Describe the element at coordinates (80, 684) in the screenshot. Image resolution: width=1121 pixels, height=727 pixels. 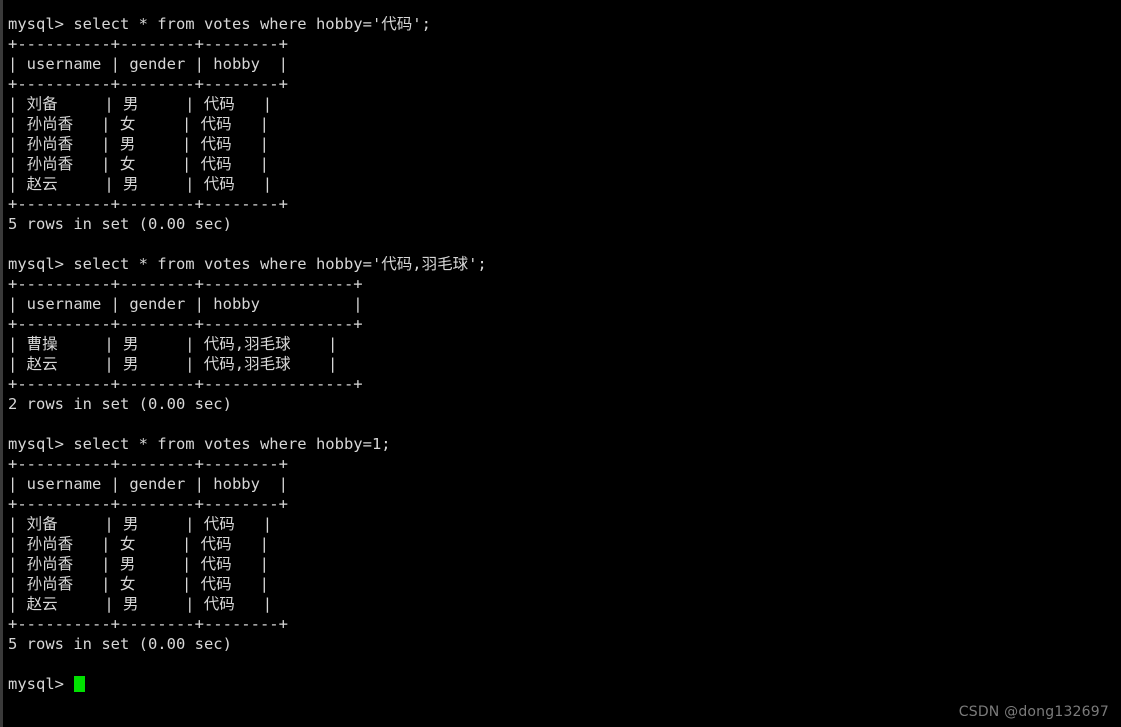
I see `text-cursor` at that location.